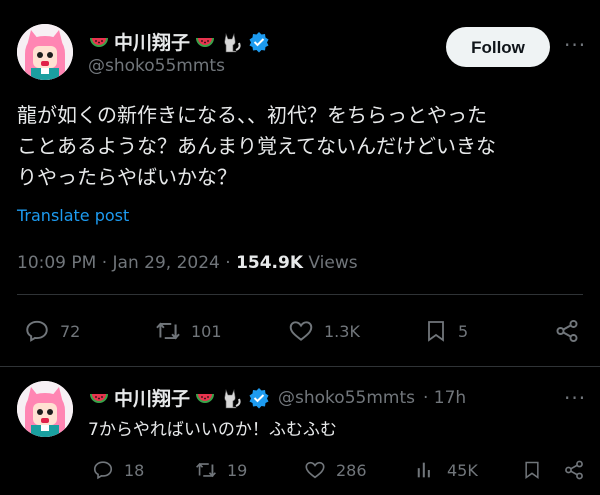 The height and width of the screenshot is (495, 600). I want to click on reply-count: 72, so click(70, 331).